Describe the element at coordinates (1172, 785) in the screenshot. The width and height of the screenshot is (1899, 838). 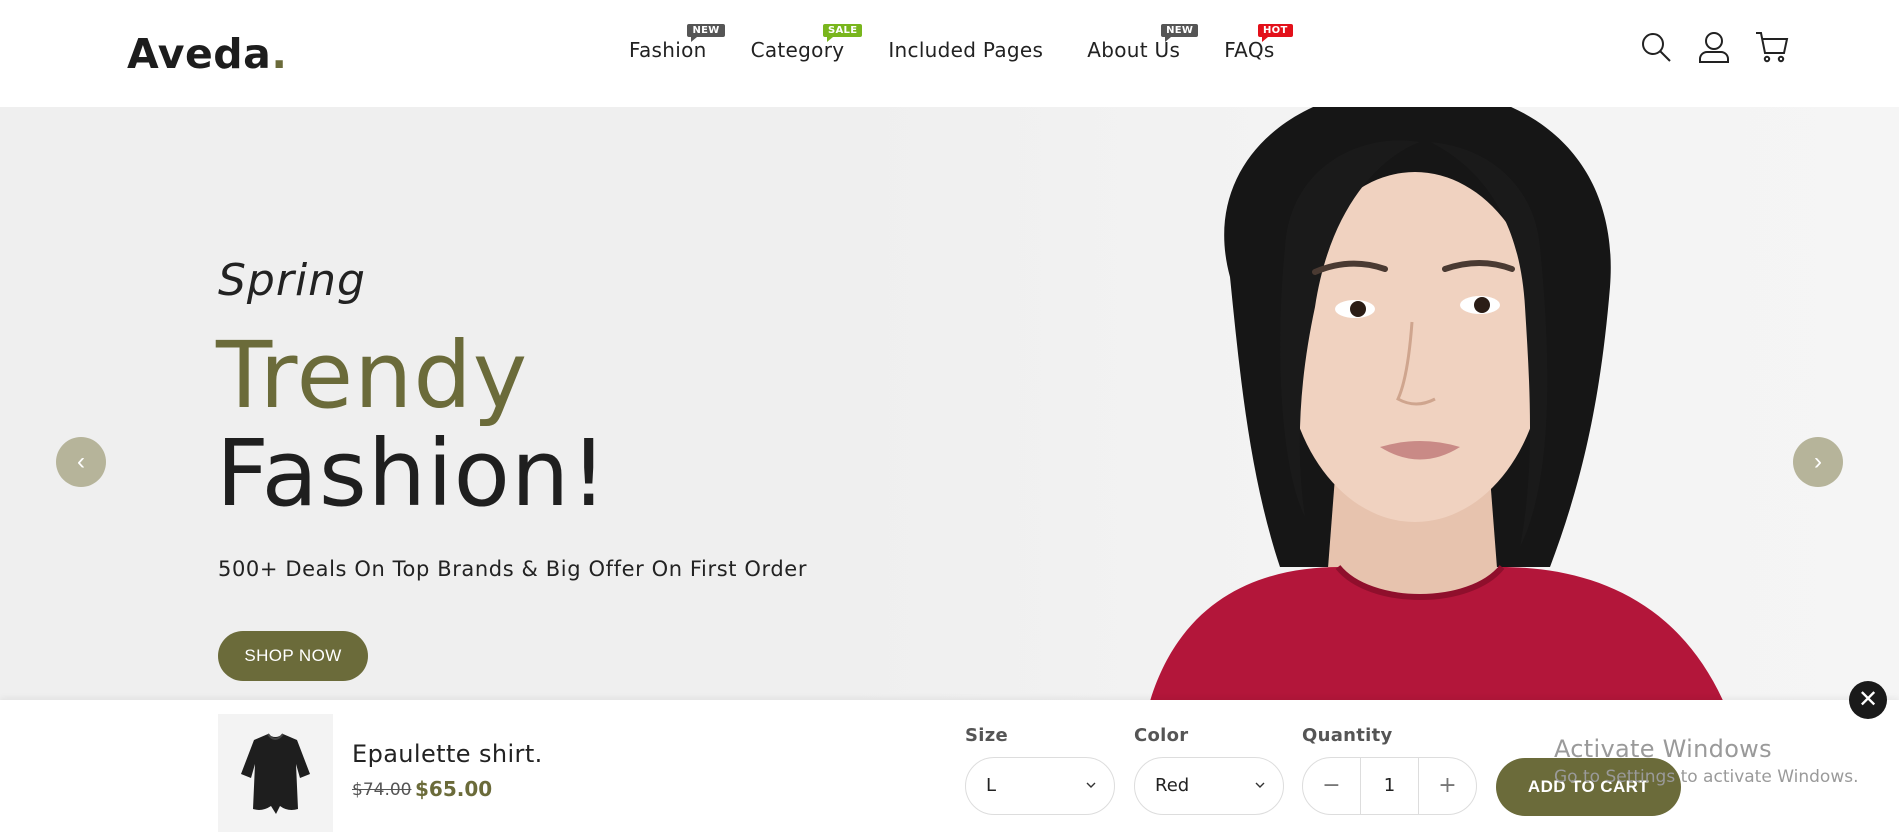
I see `color-value: Red` at that location.